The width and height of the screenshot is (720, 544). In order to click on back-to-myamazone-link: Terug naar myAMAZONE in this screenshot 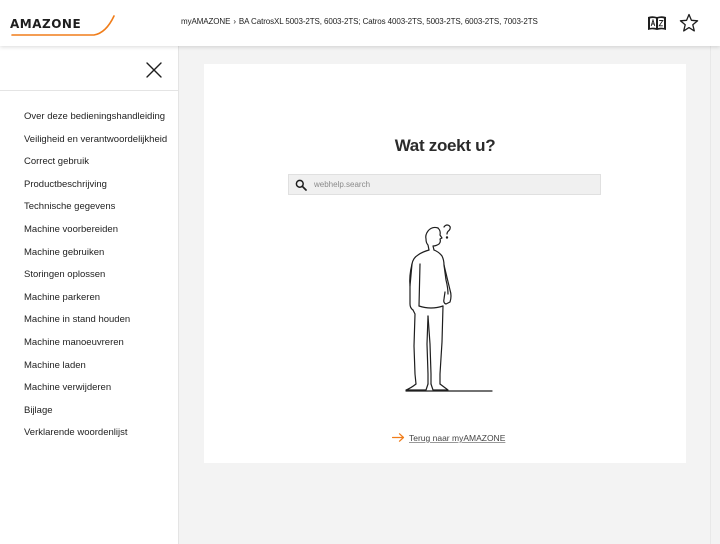, I will do `click(448, 437)`.